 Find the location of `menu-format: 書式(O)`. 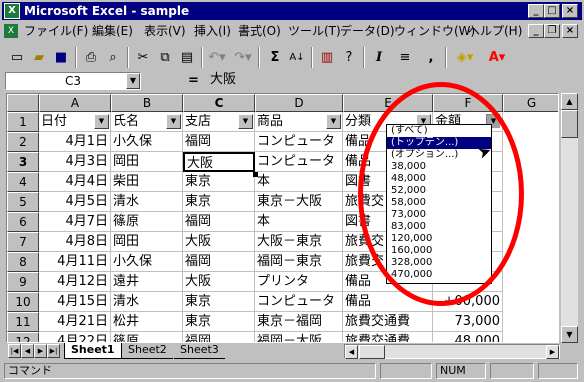

menu-format: 書式(O) is located at coordinates (259, 31).